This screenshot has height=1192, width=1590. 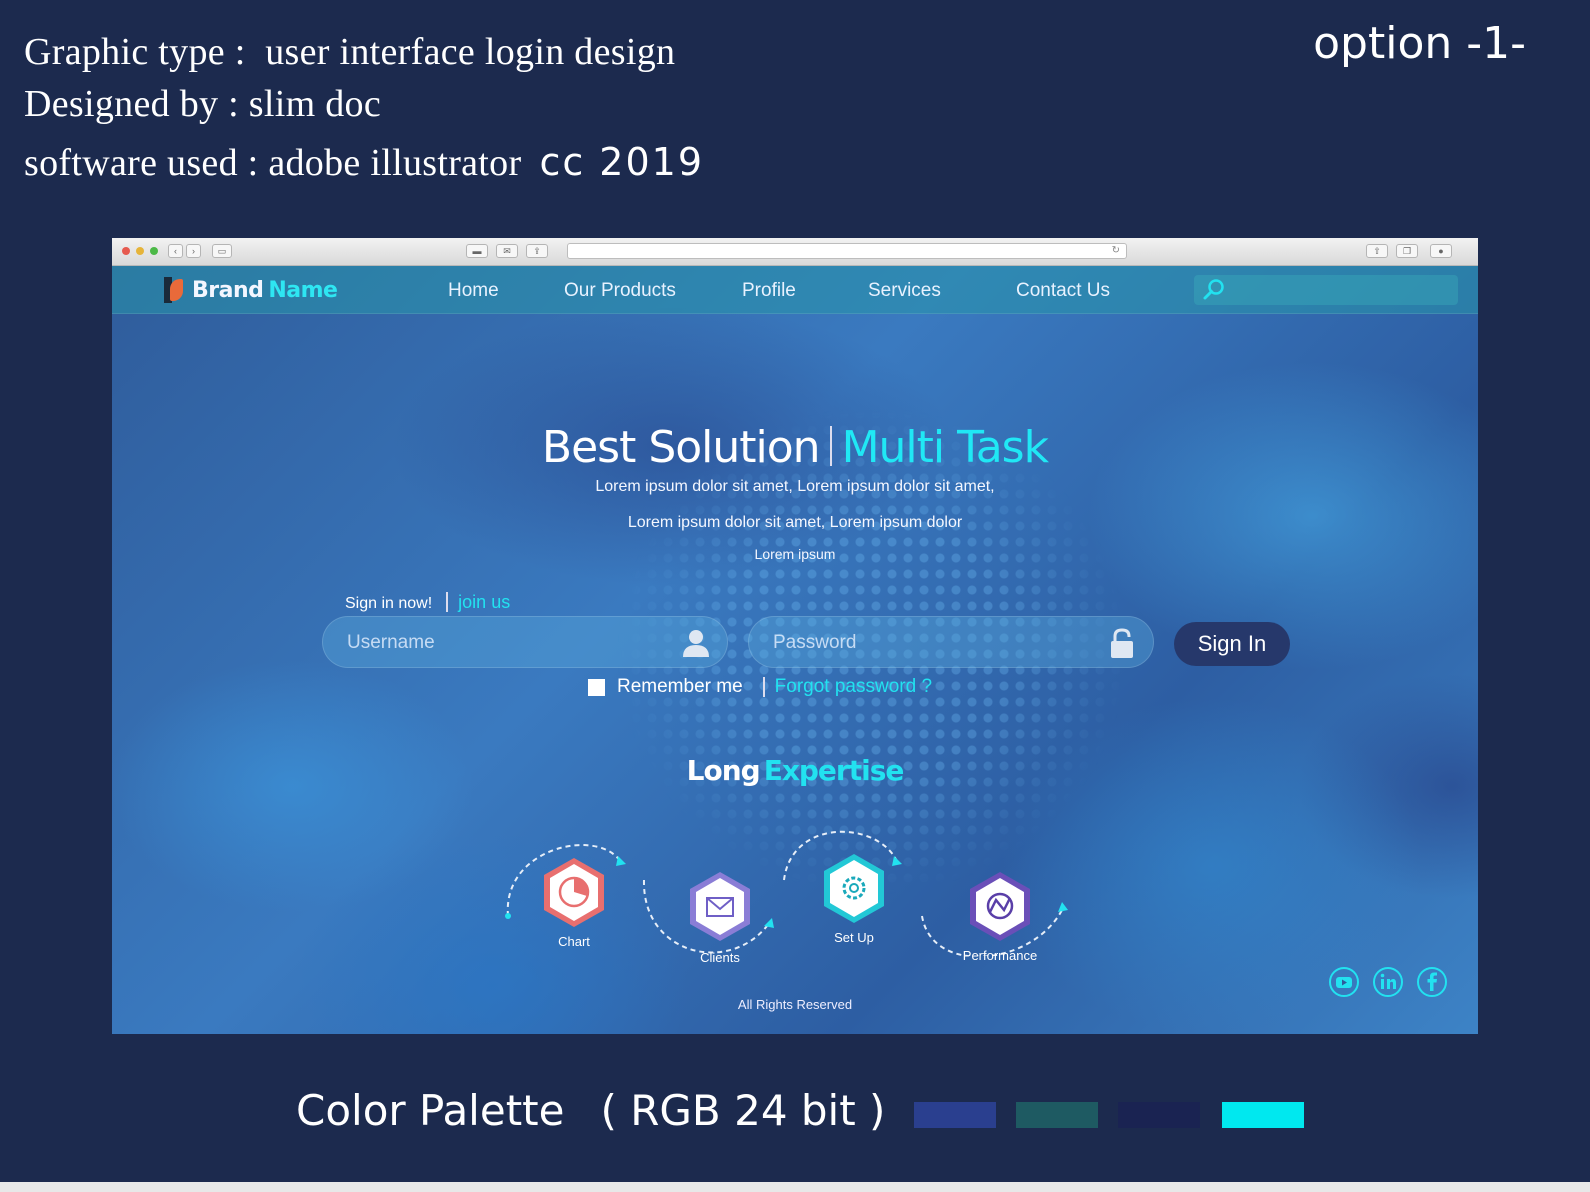 I want to click on nav-profile: Profile, so click(x=769, y=291).